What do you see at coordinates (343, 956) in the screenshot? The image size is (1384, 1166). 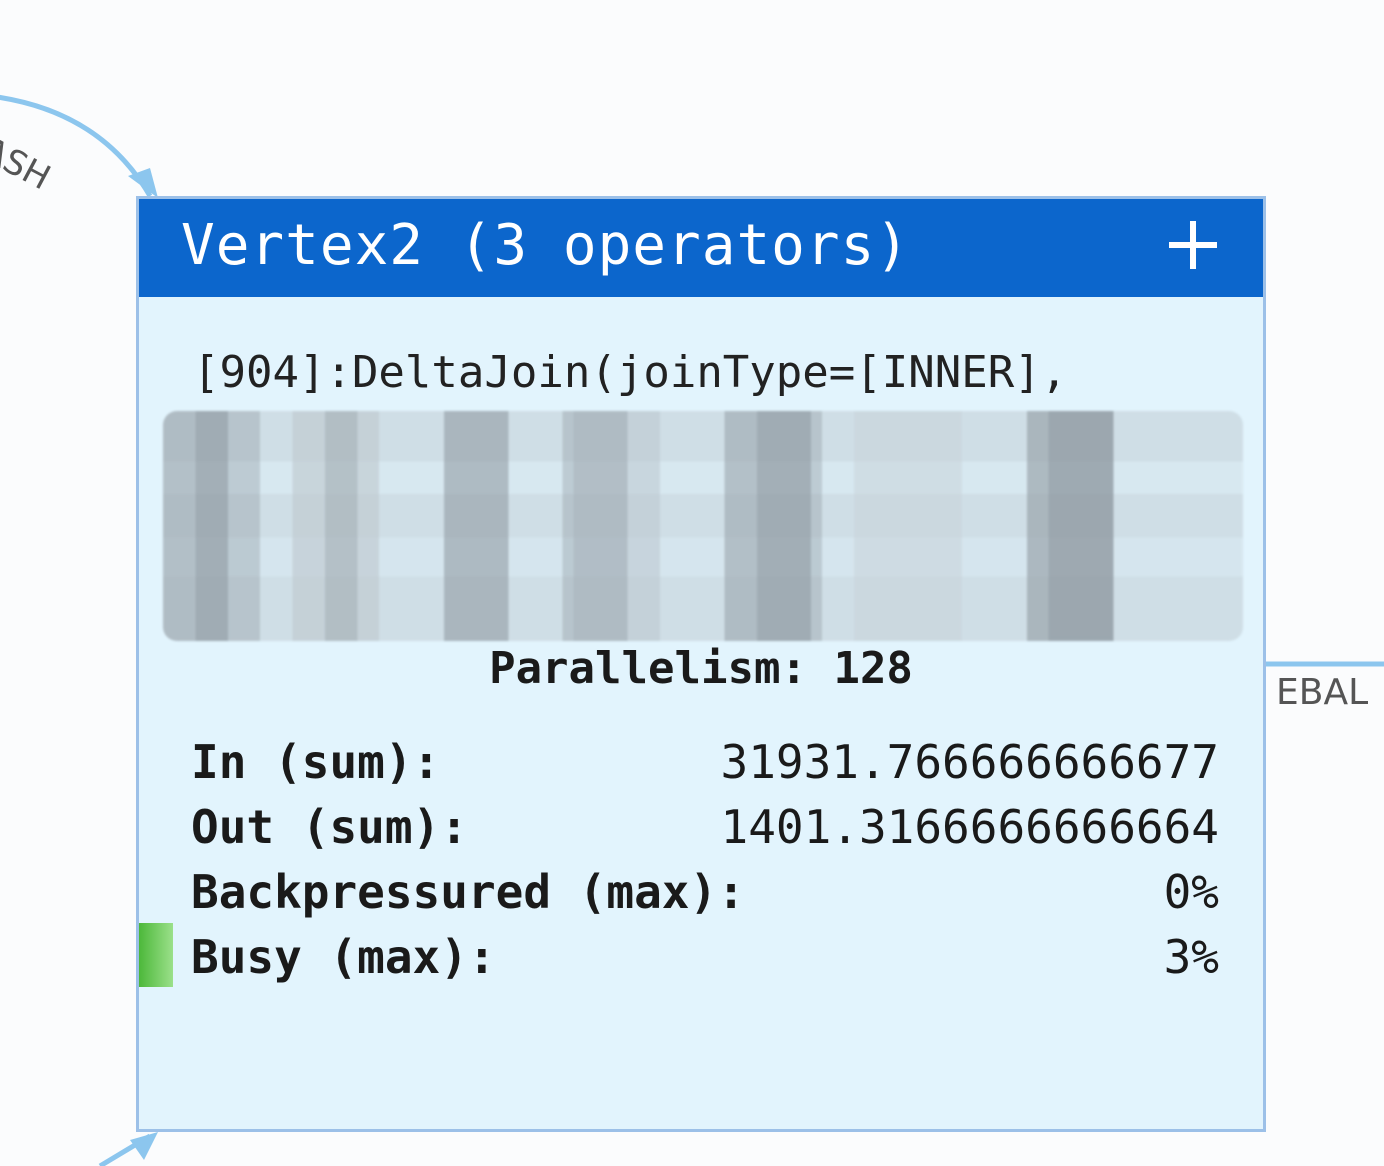 I see `metric-label: Busy (max):` at bounding box center [343, 956].